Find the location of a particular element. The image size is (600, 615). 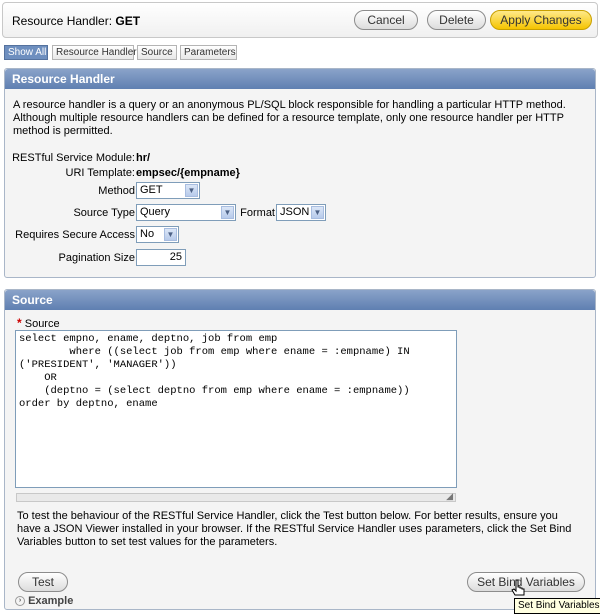

method-select: GET ▼ is located at coordinates (168, 190).